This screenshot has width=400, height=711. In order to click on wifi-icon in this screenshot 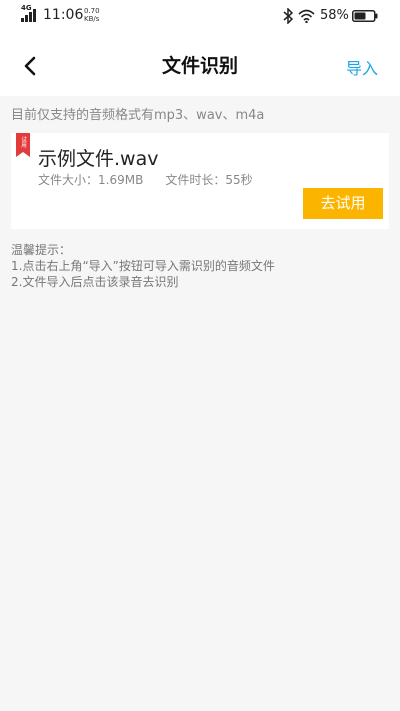, I will do `click(306, 16)`.